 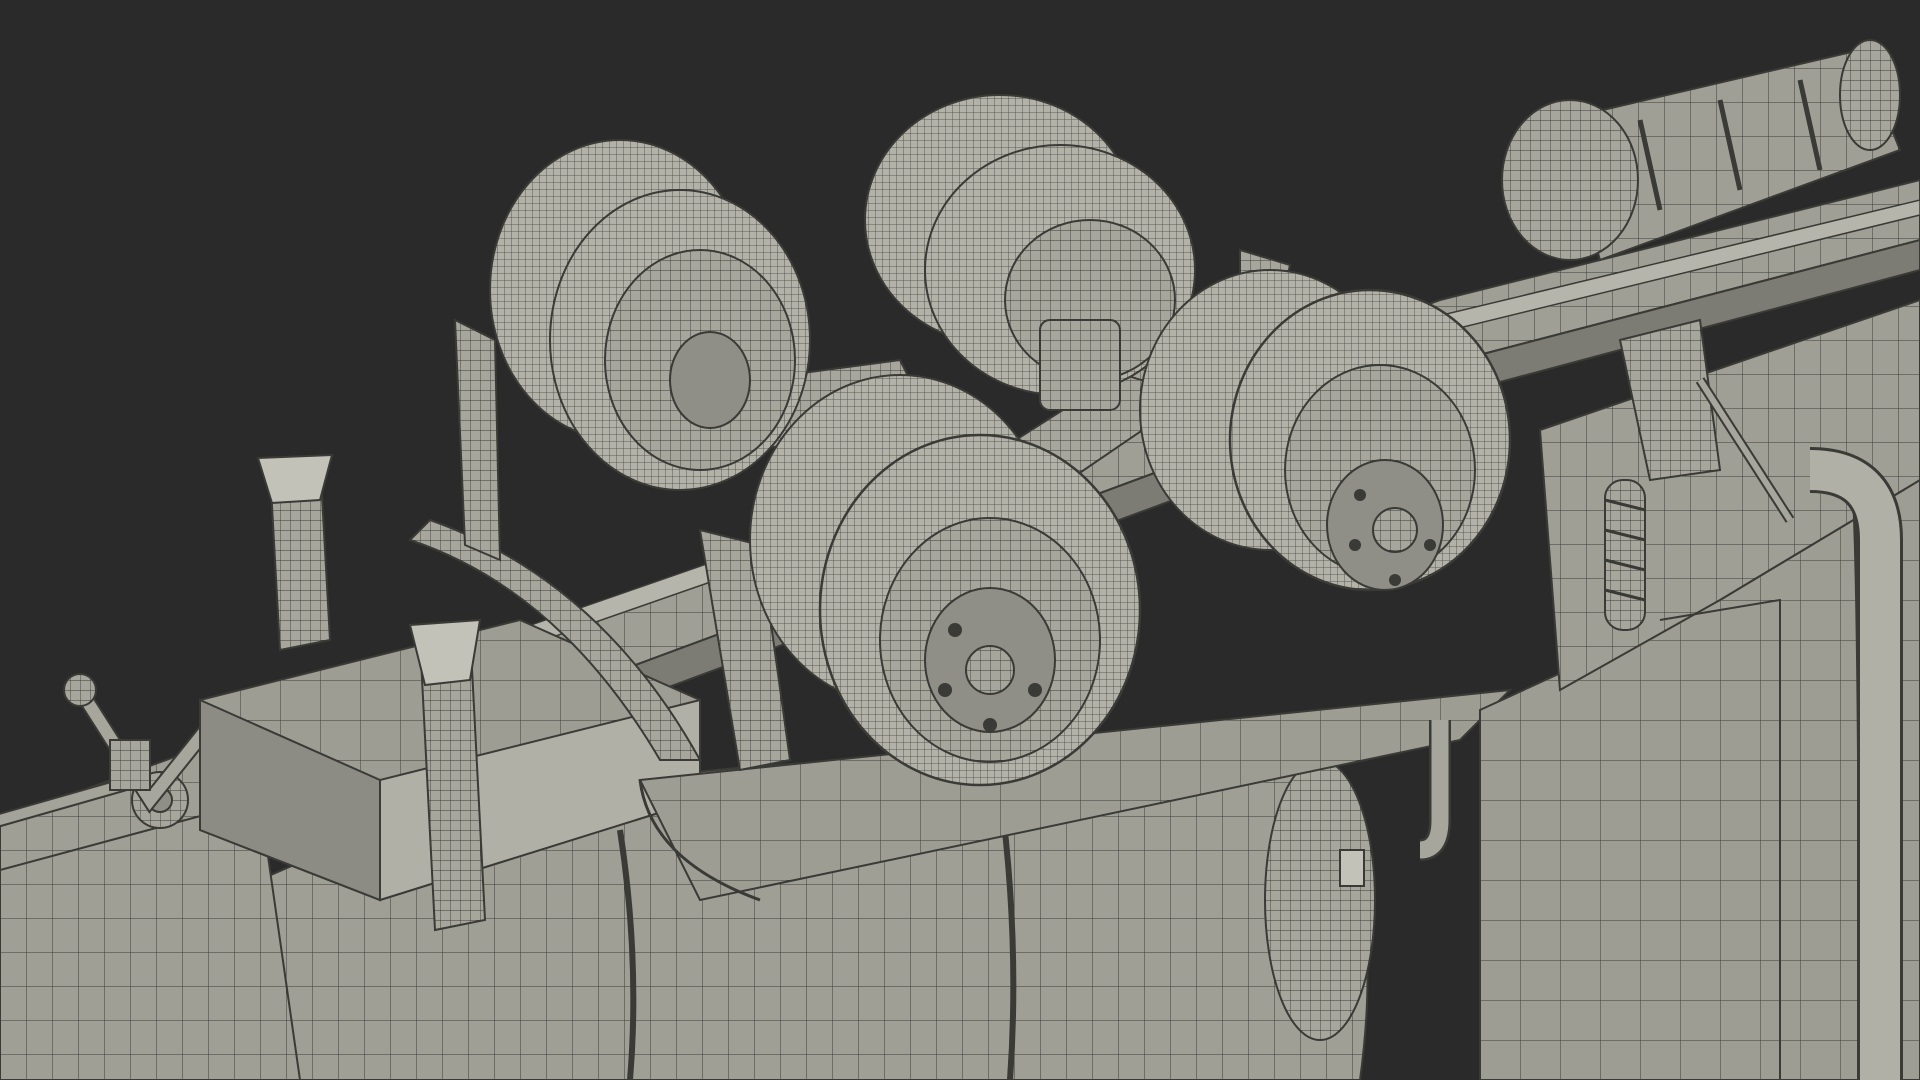 What do you see at coordinates (1625, 555) in the screenshot?
I see `coil-spring` at bounding box center [1625, 555].